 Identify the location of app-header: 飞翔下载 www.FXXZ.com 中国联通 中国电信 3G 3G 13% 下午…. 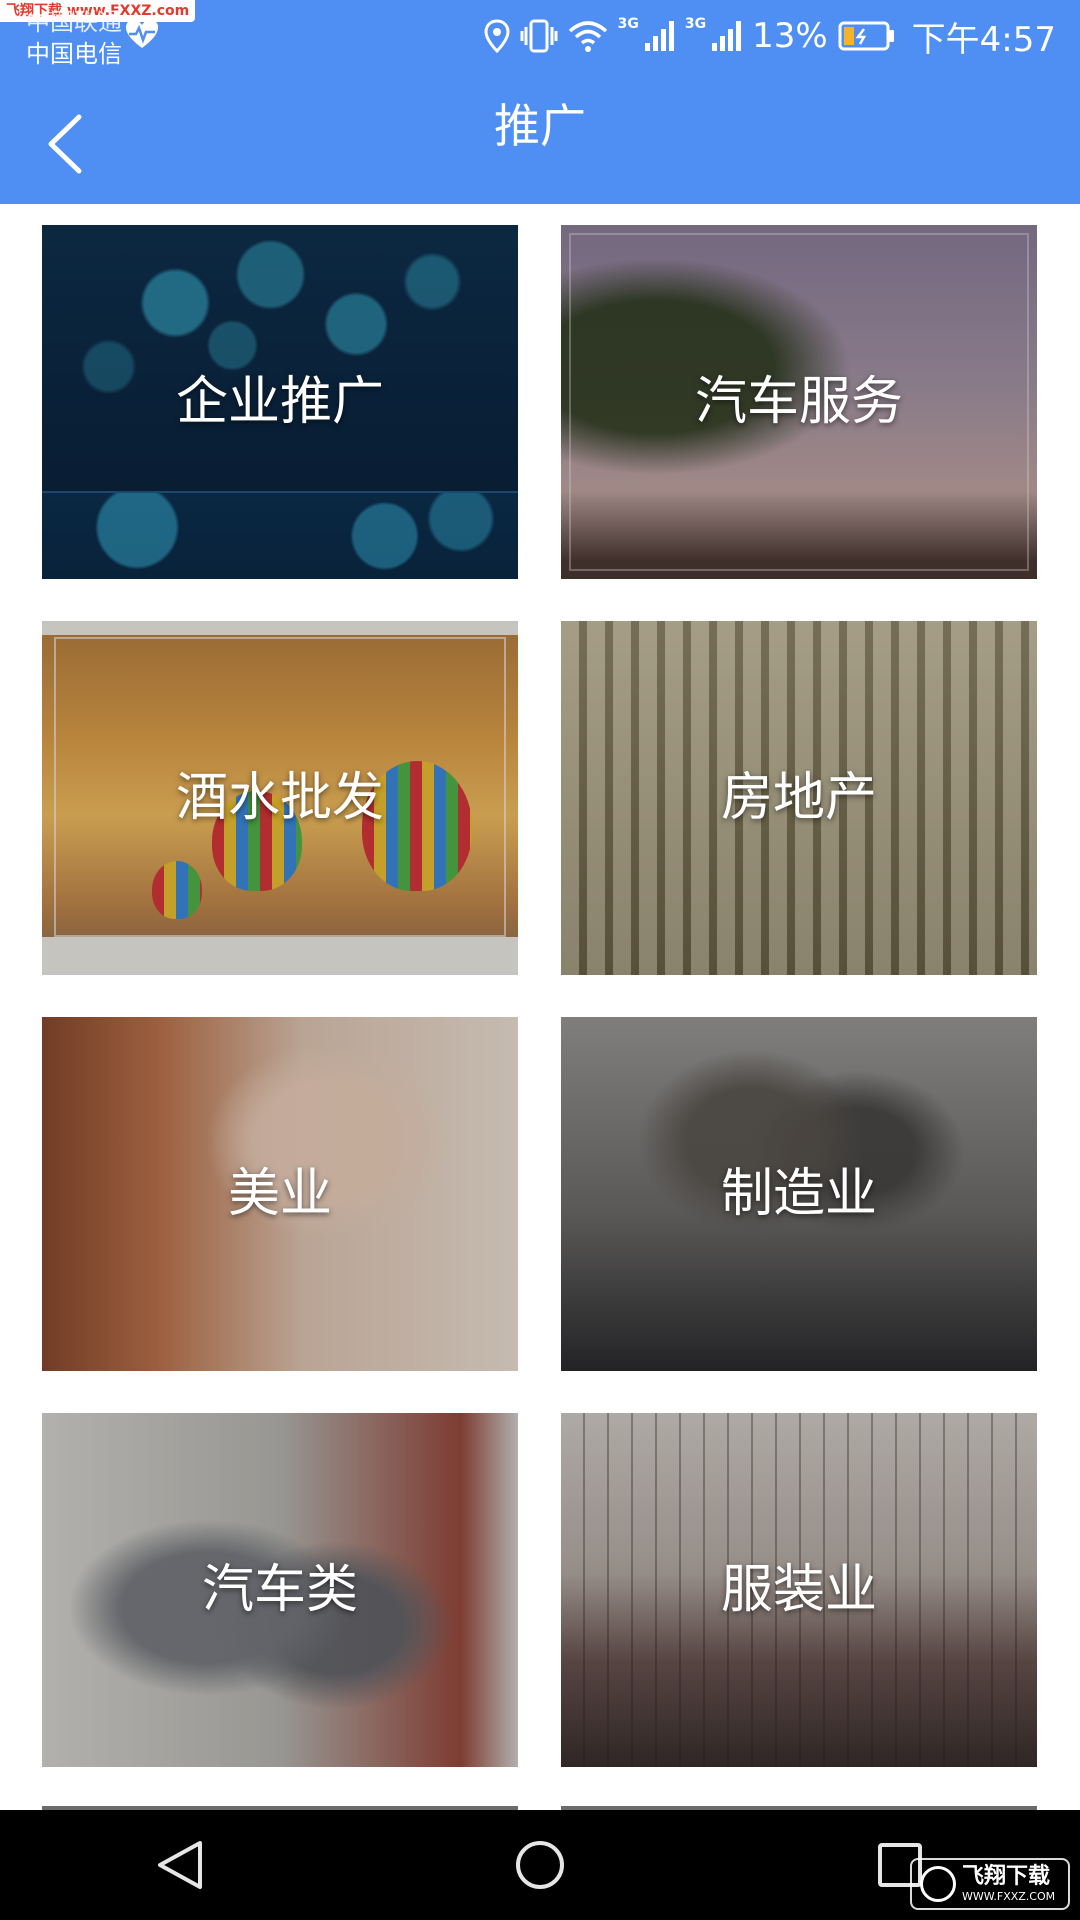
(540, 102).